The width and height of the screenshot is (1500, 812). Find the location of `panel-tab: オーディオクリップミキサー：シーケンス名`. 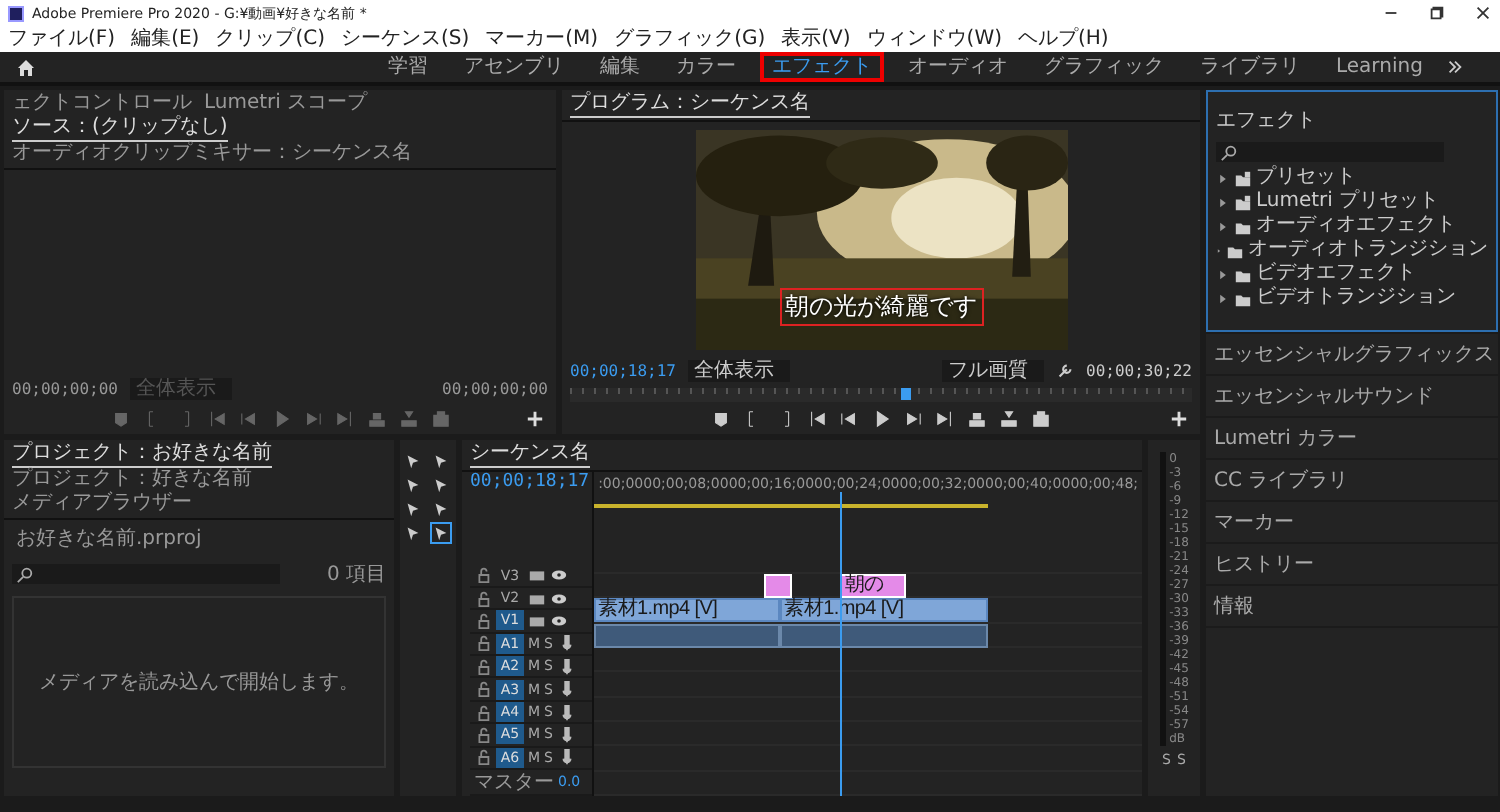

panel-tab: オーディオクリップミキサー：シーケンス名 is located at coordinates (212, 154).